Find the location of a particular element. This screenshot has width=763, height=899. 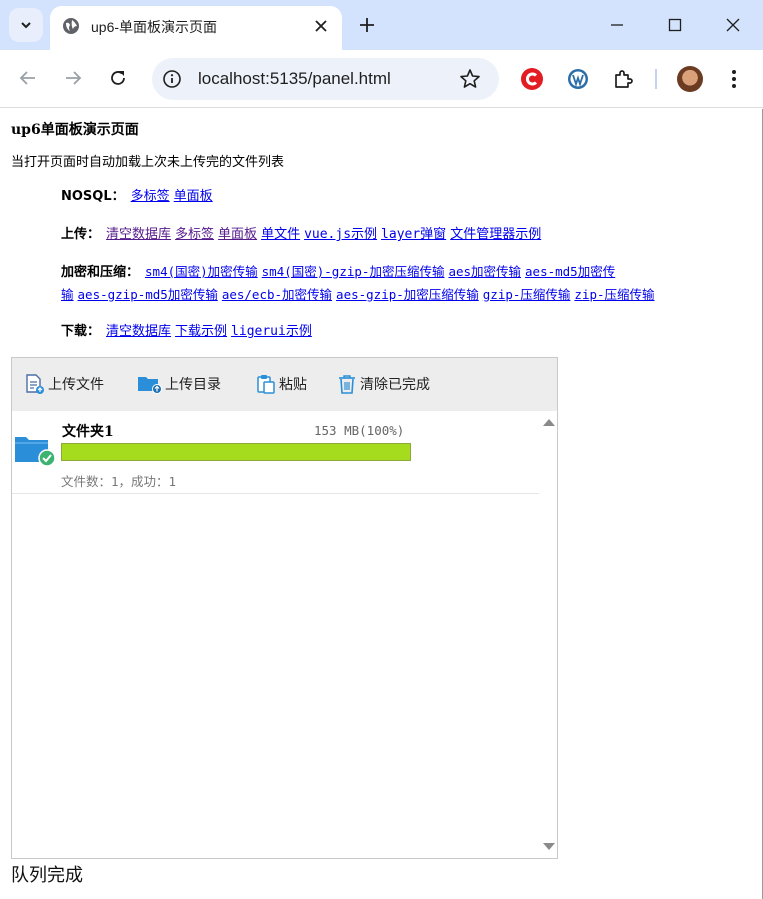

clear-completed-button: 清除已完成 is located at coordinates (383, 384).